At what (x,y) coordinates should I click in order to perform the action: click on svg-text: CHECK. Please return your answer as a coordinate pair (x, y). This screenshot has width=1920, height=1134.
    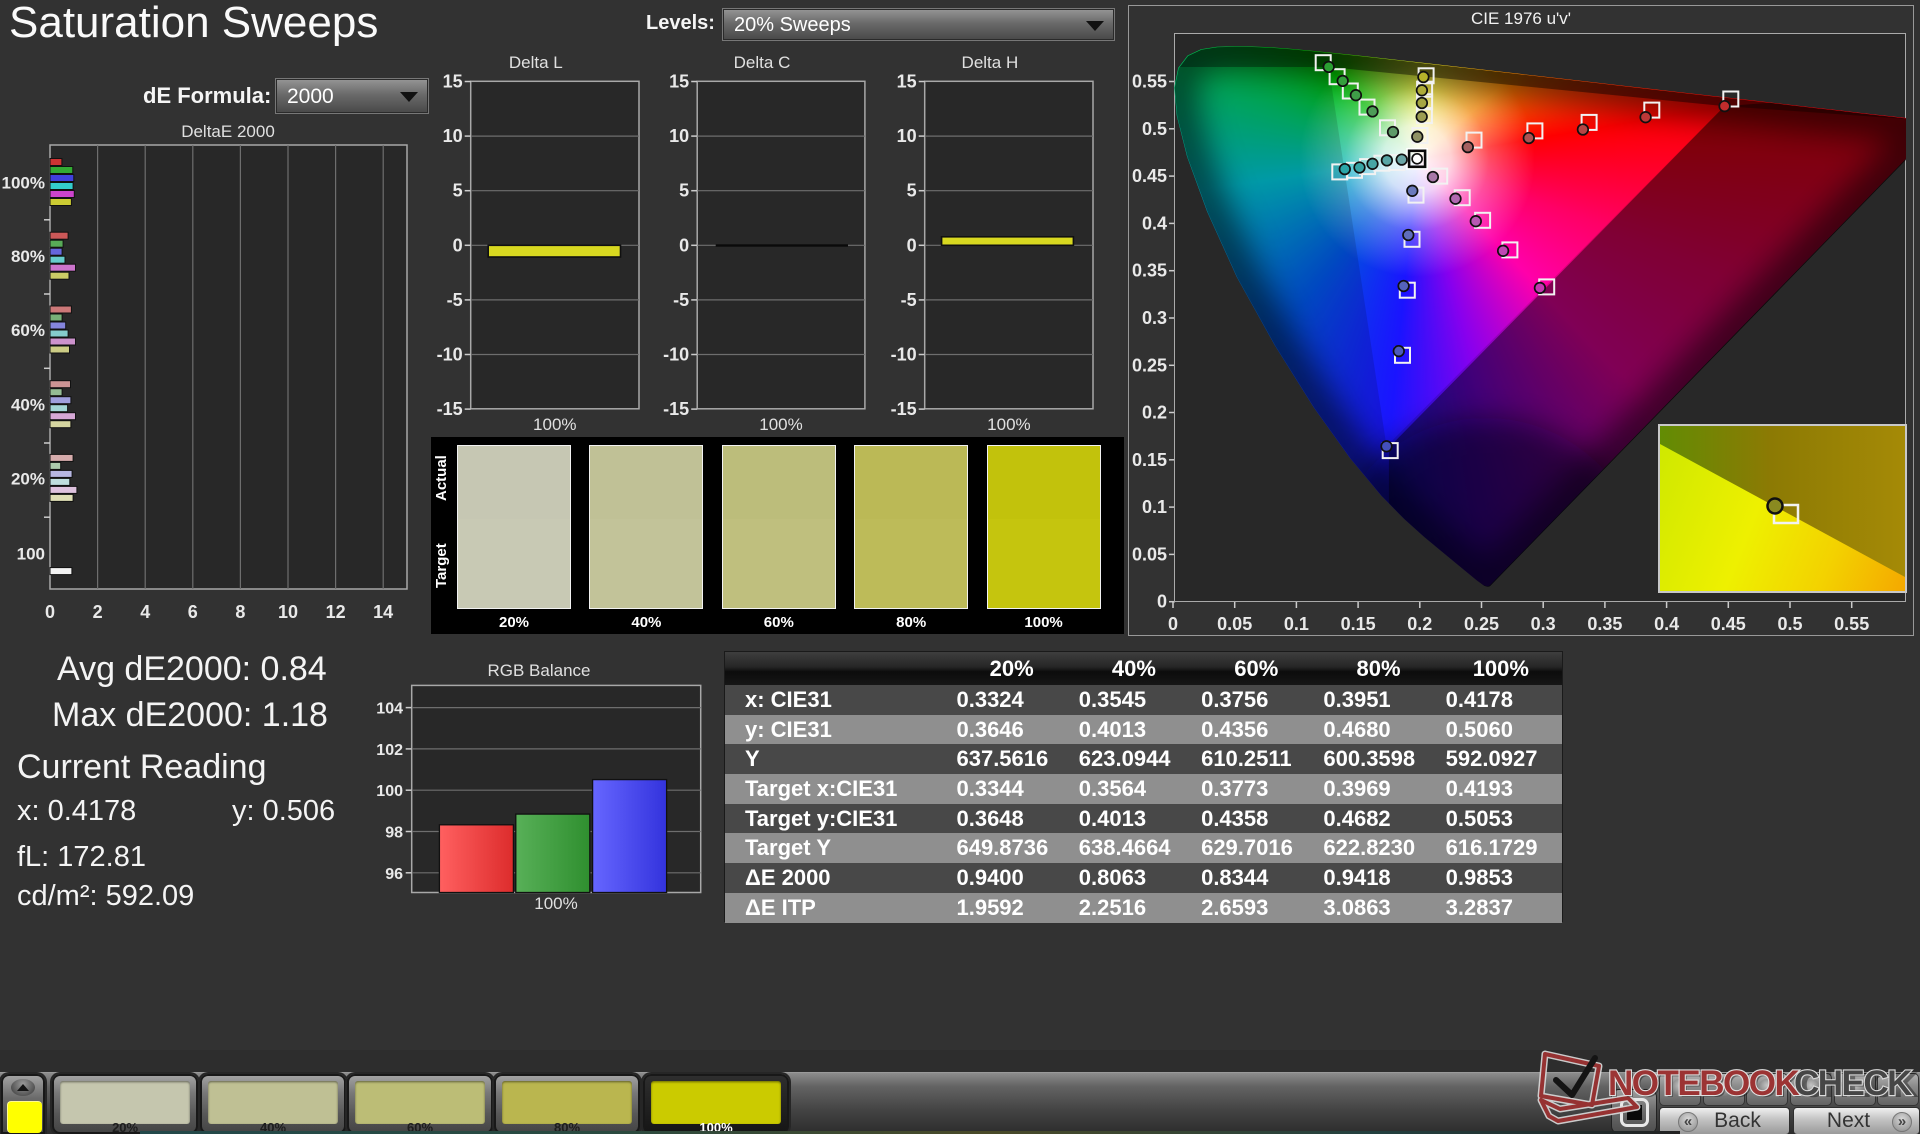
    Looking at the image, I should click on (1853, 1083).